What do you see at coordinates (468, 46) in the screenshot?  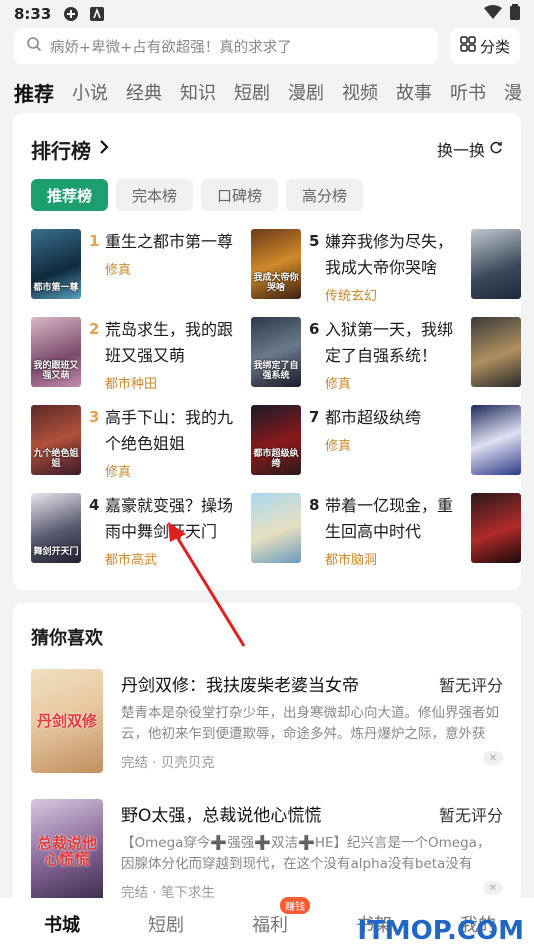 I see `grid-icon` at bounding box center [468, 46].